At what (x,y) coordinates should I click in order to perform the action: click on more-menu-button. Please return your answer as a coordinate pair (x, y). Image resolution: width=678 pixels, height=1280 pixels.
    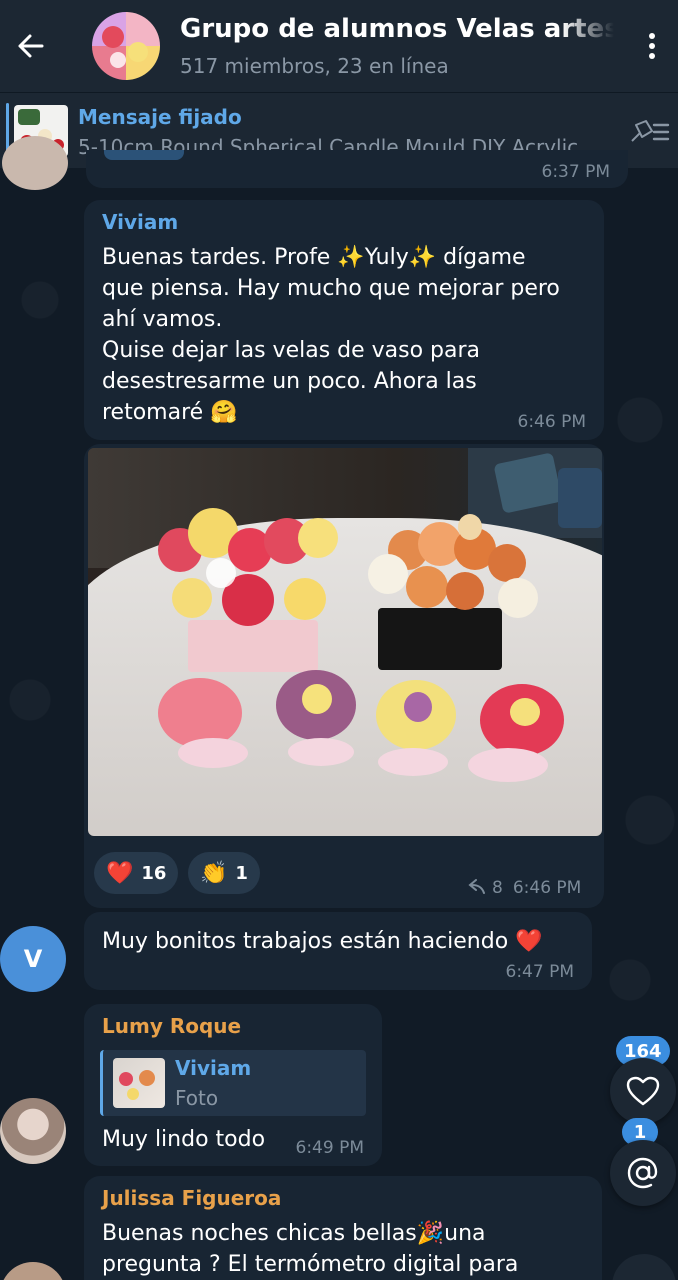
    Looking at the image, I should click on (652, 46).